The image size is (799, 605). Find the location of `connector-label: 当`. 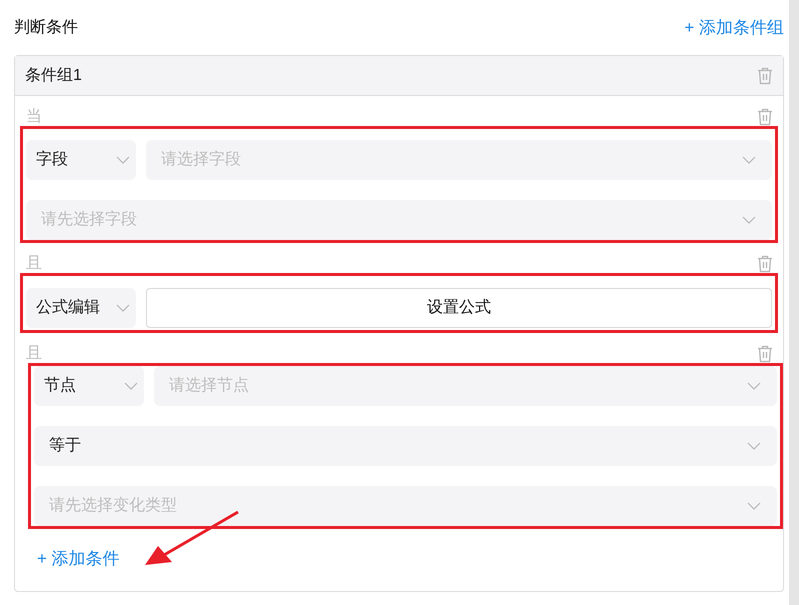

connector-label: 当 is located at coordinates (34, 117).